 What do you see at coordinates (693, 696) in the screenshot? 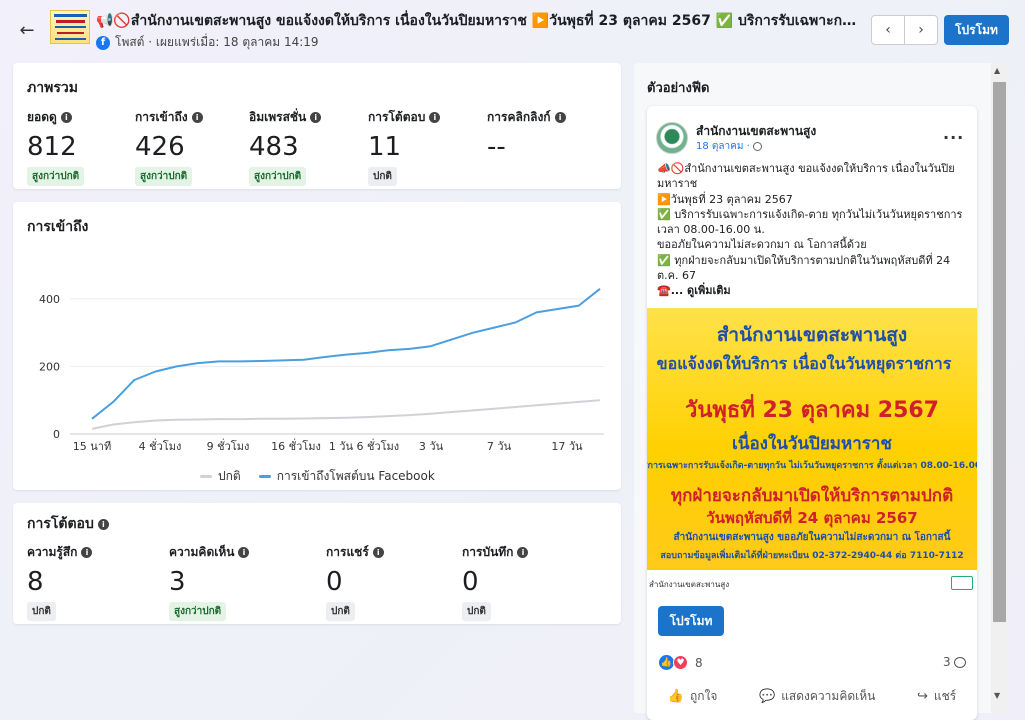
I see `like-button: 👍 ถูกใจ` at bounding box center [693, 696].